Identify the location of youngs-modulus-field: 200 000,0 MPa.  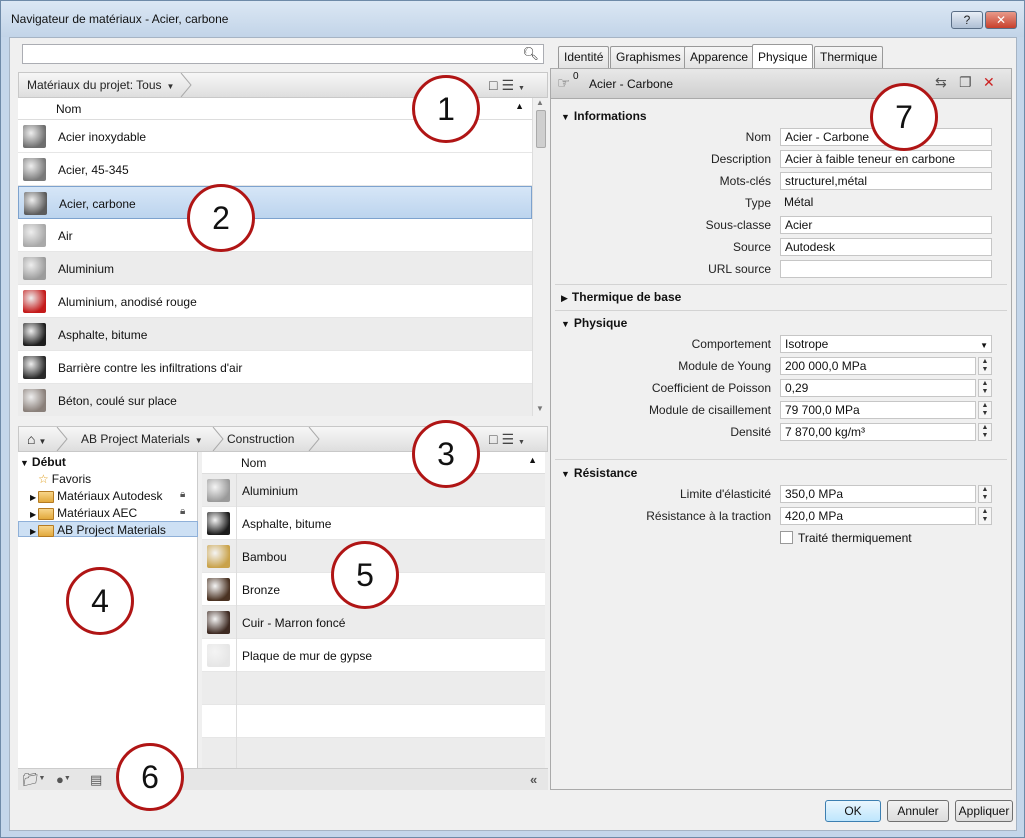
(878, 366).